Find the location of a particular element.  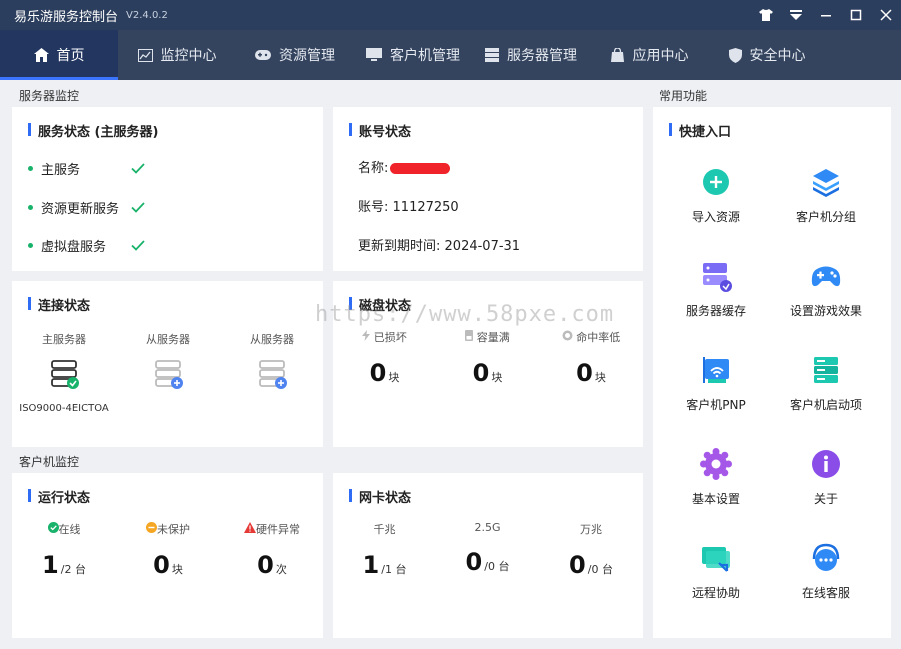

card-title: 服务状态 (主服务器) is located at coordinates (93, 130).